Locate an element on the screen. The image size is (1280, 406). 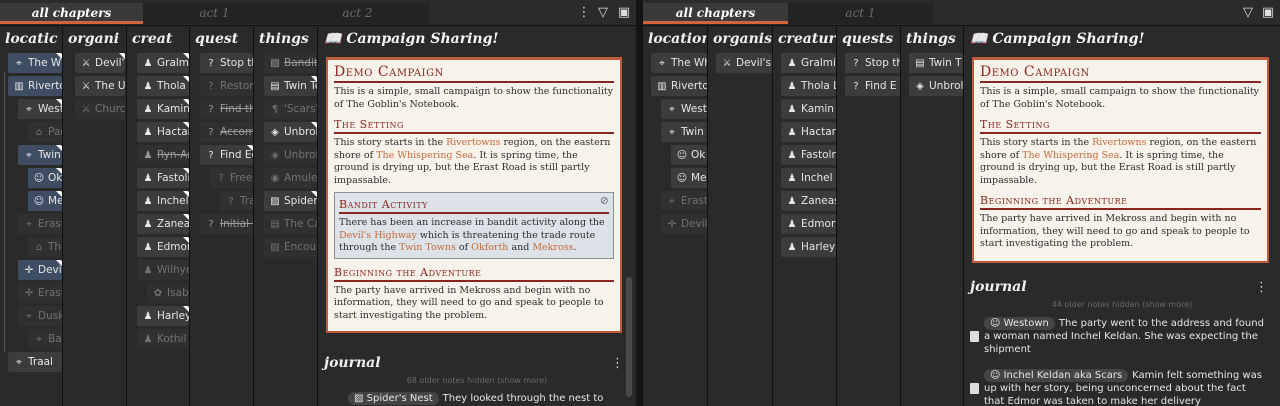
list-item: ? Find E is located at coordinates (872, 86).